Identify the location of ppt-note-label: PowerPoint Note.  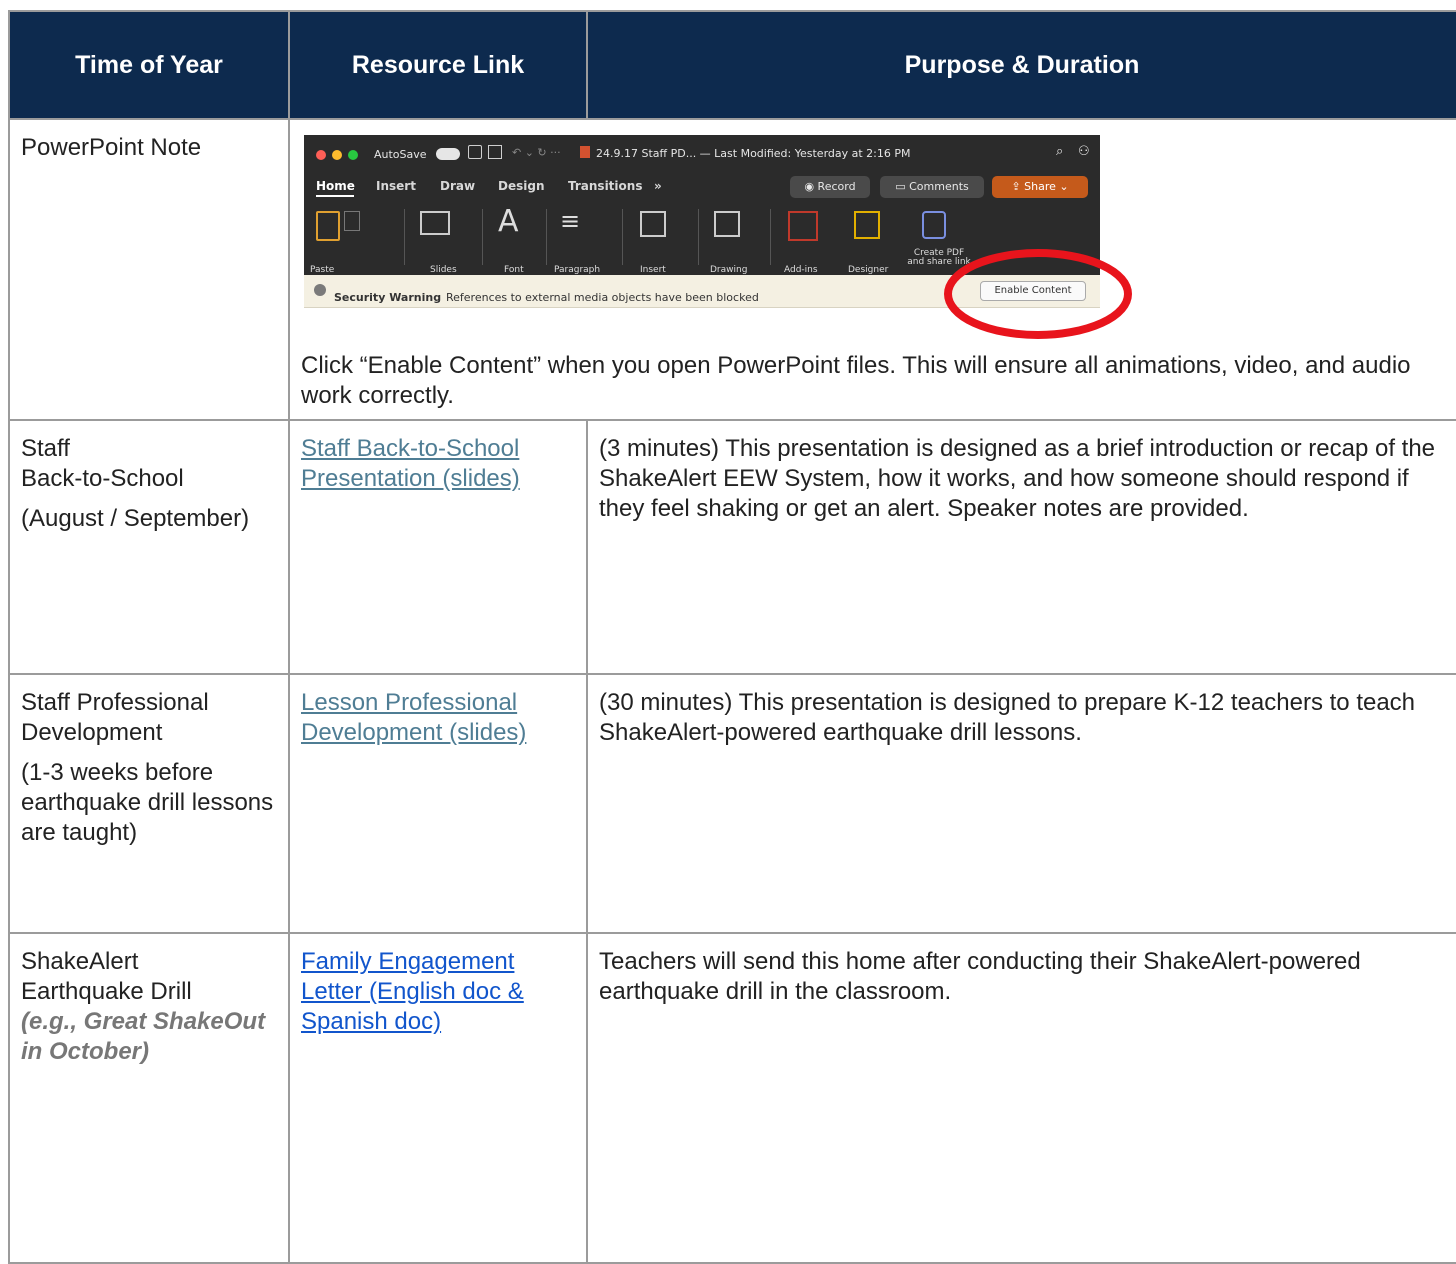
(111, 147).